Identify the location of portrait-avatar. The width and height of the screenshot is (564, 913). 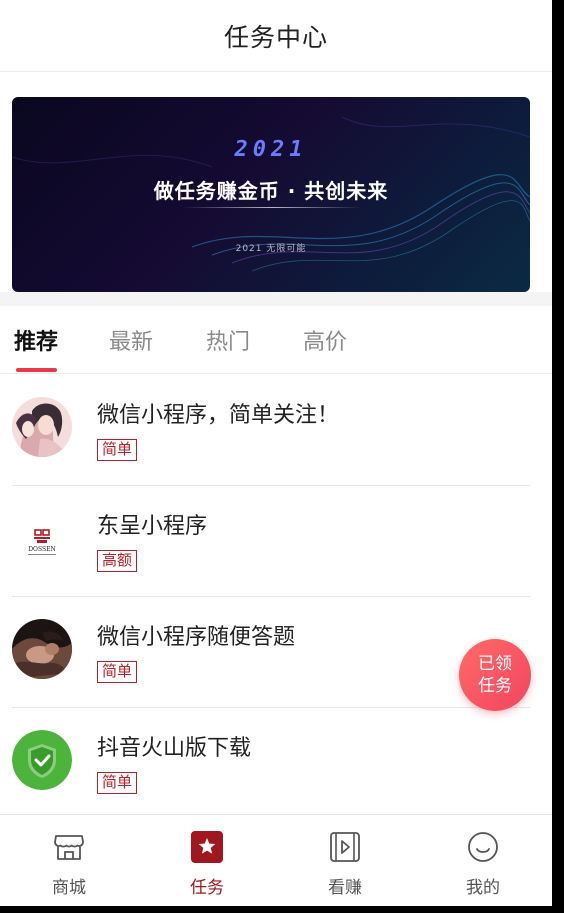
(42, 649).